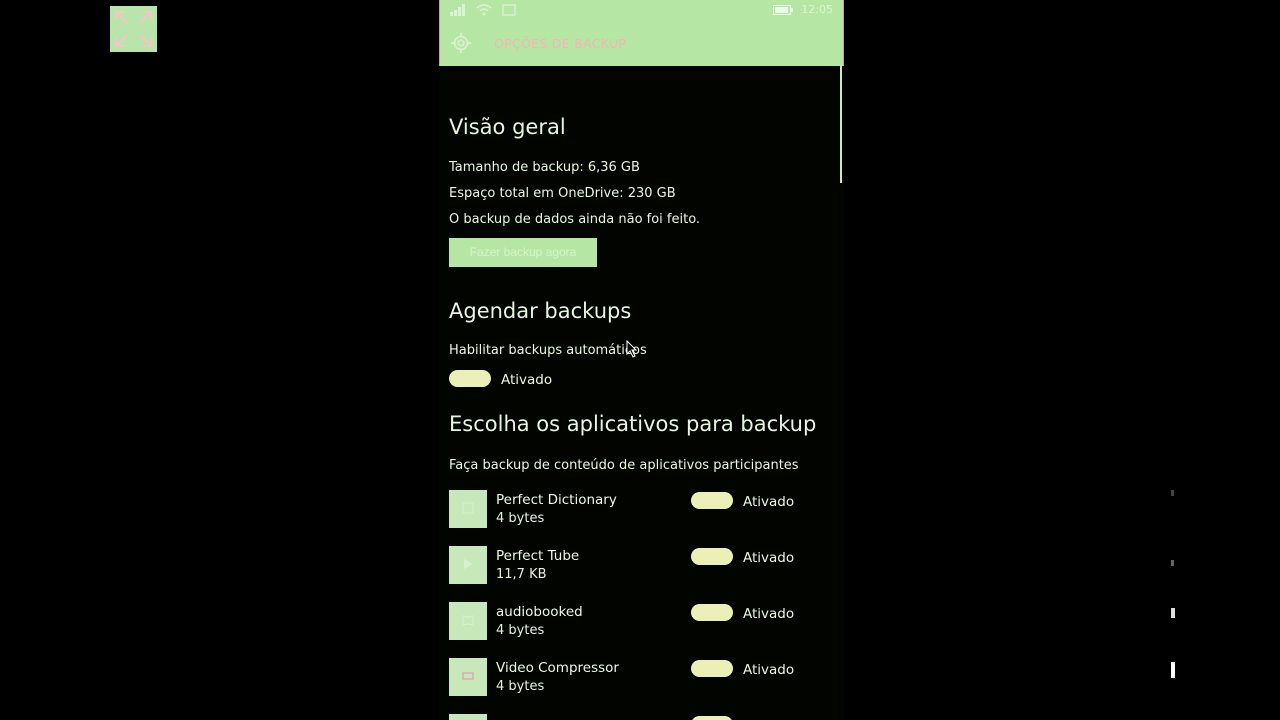  Describe the element at coordinates (783, 9) in the screenshot. I see `battery-icon` at that location.